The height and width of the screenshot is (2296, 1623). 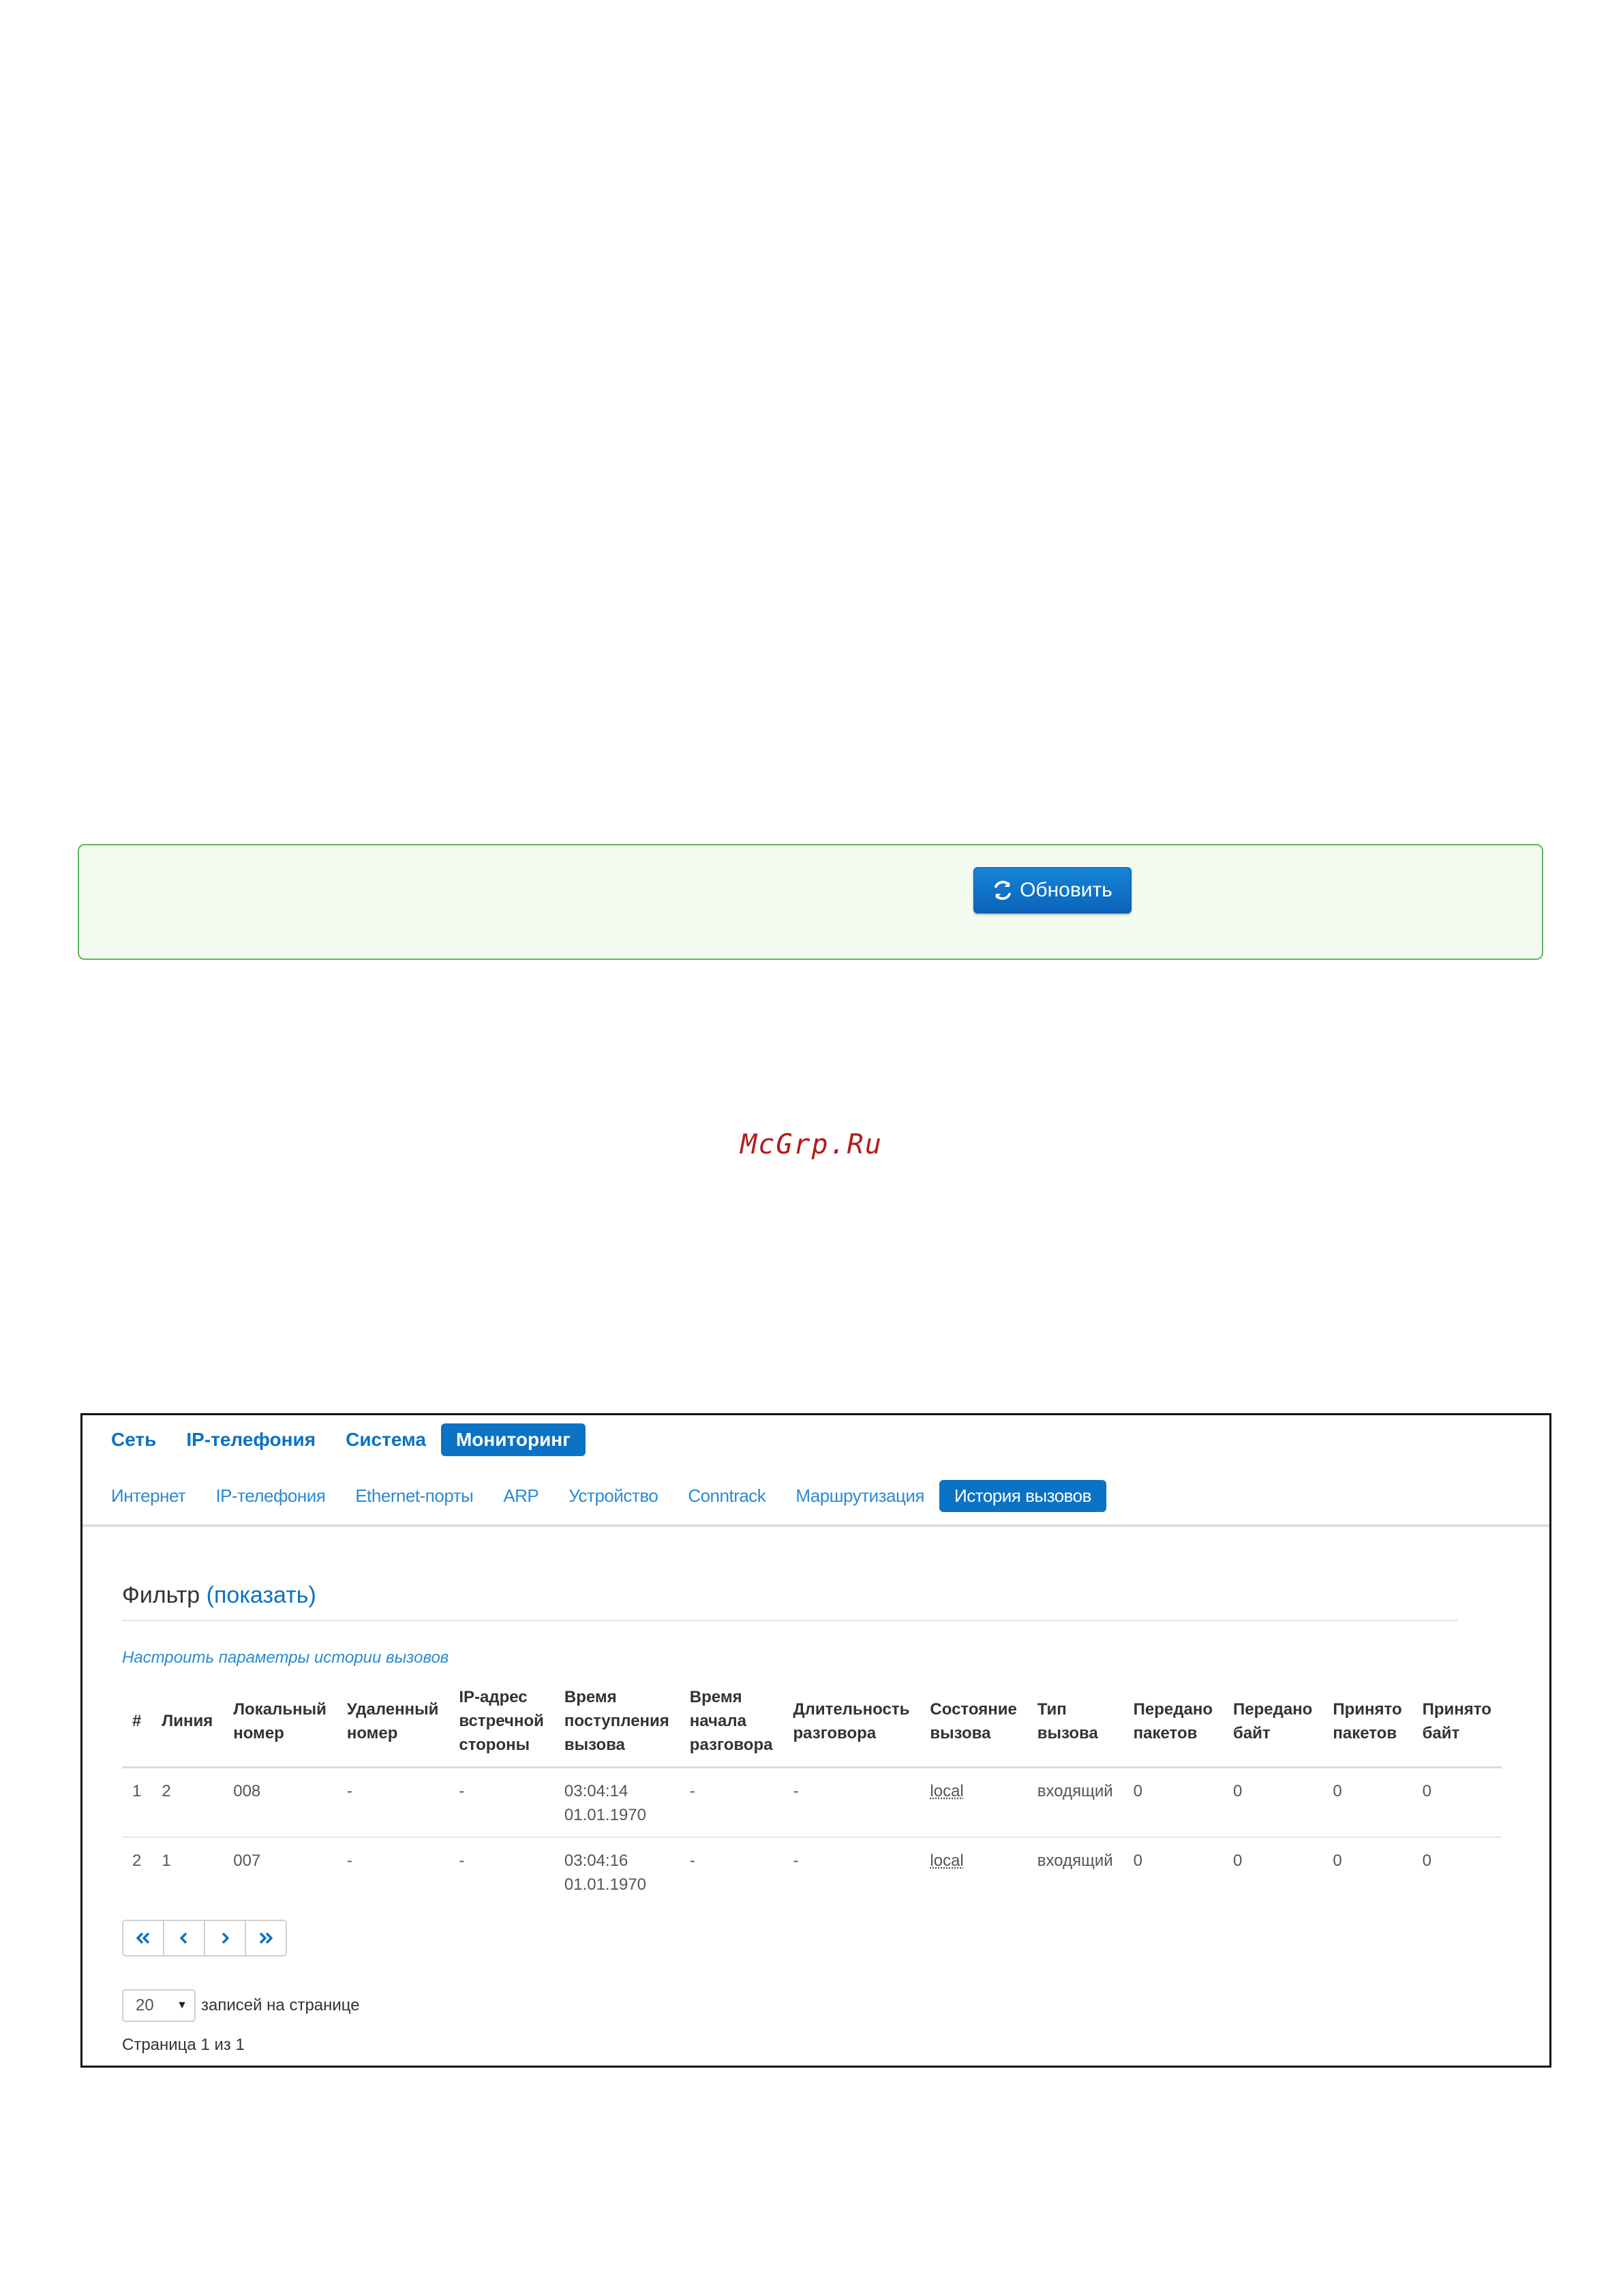 I want to click on filter-heading: Фильтр (показать), so click(x=219, y=1595).